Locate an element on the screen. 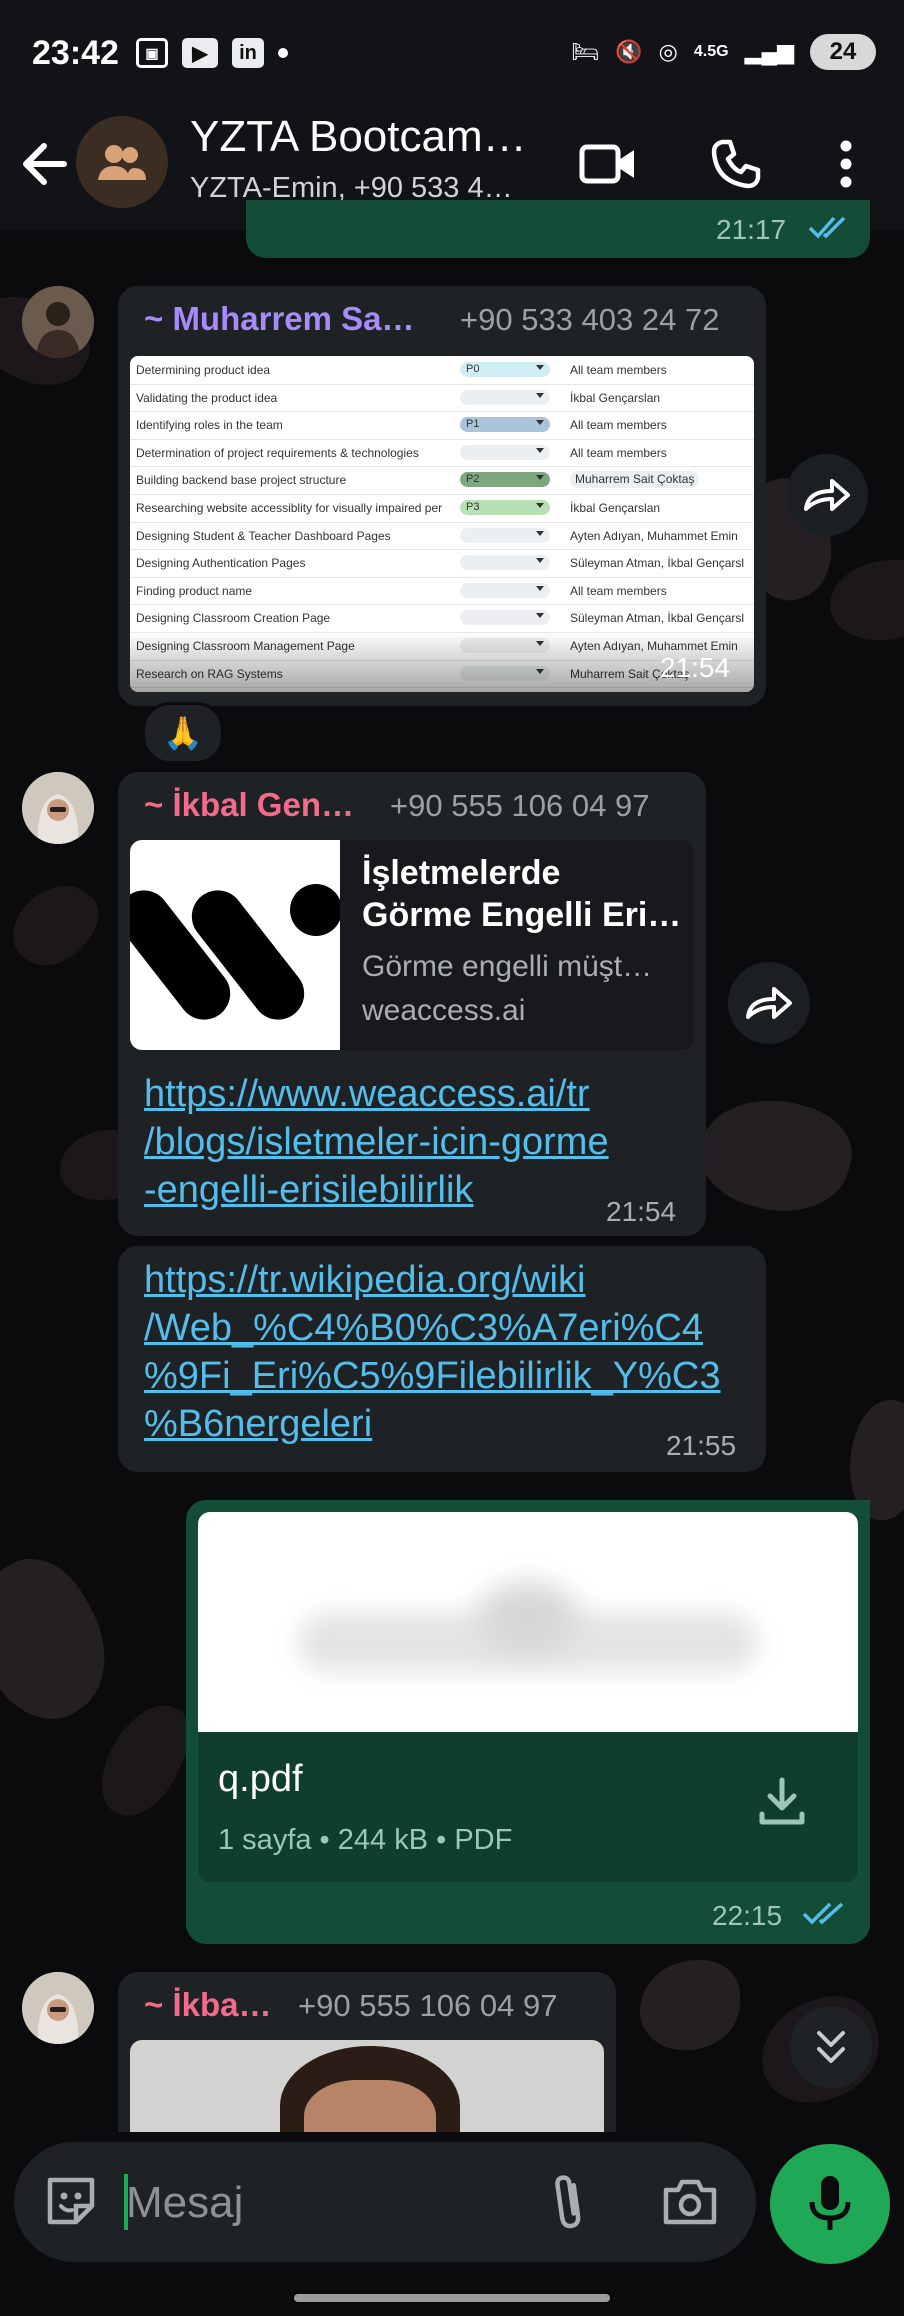  download-icon is located at coordinates (782, 1804).